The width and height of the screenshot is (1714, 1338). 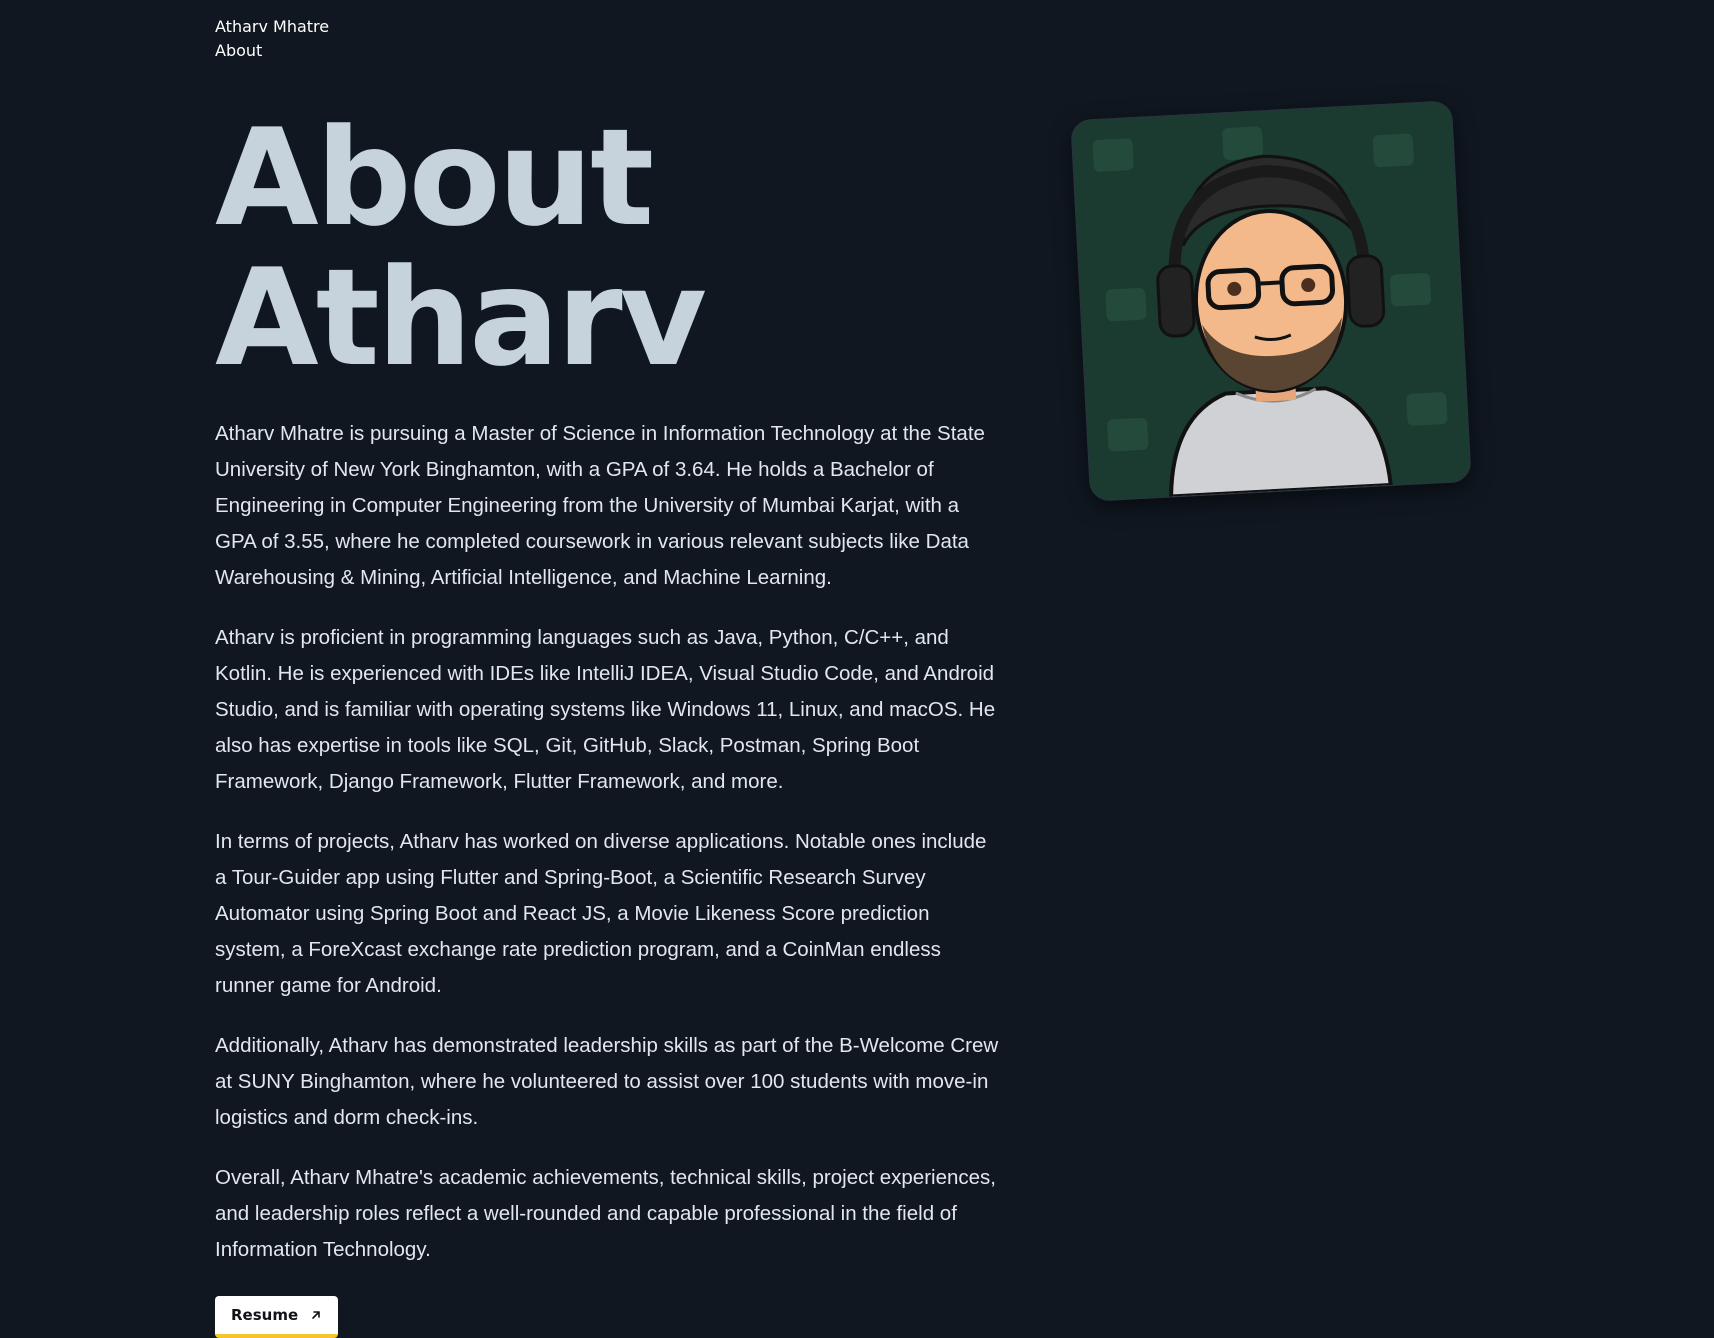 I want to click on resume-button-label: Resume, so click(x=265, y=1315).